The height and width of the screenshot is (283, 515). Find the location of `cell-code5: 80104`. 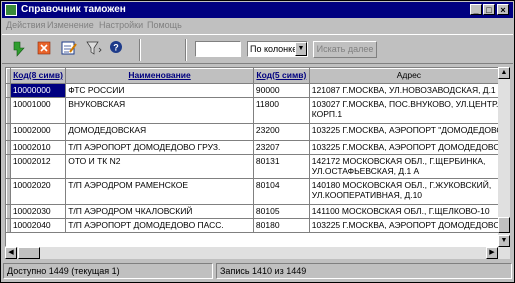

cell-code5: 80104 is located at coordinates (281, 191).